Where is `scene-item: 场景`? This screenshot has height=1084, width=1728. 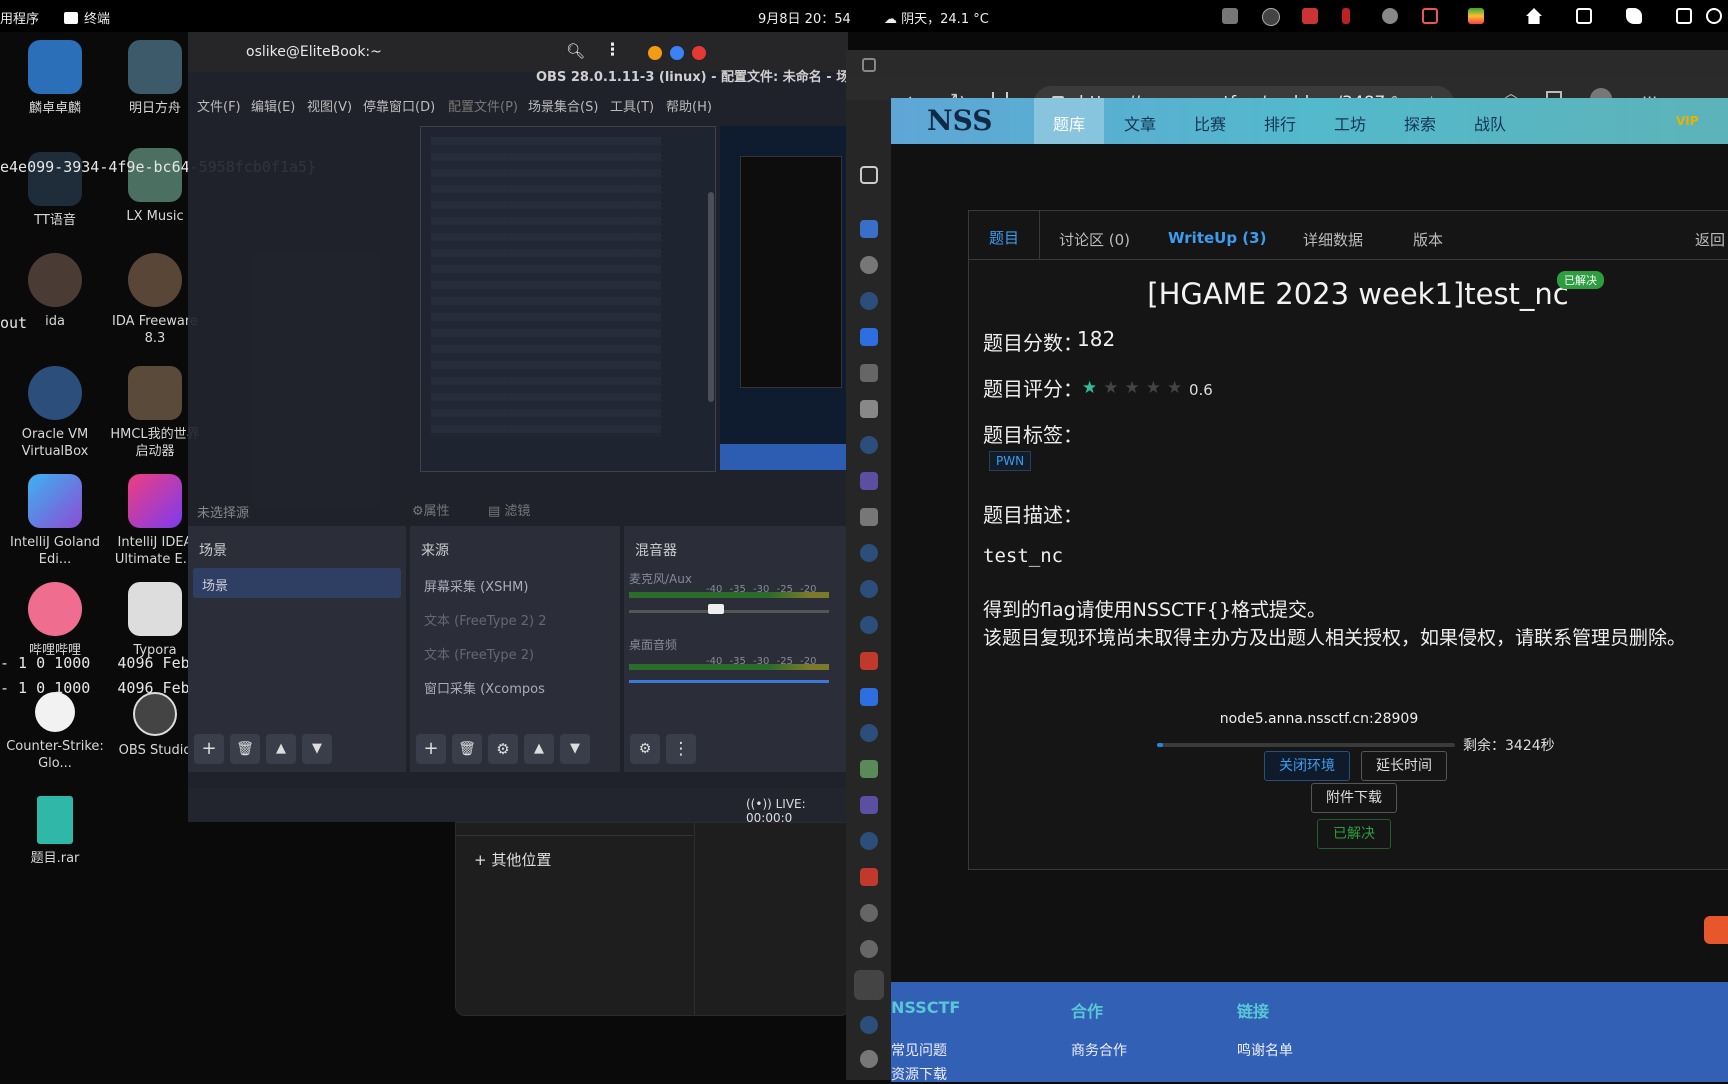
scene-item: 场景 is located at coordinates (297, 583).